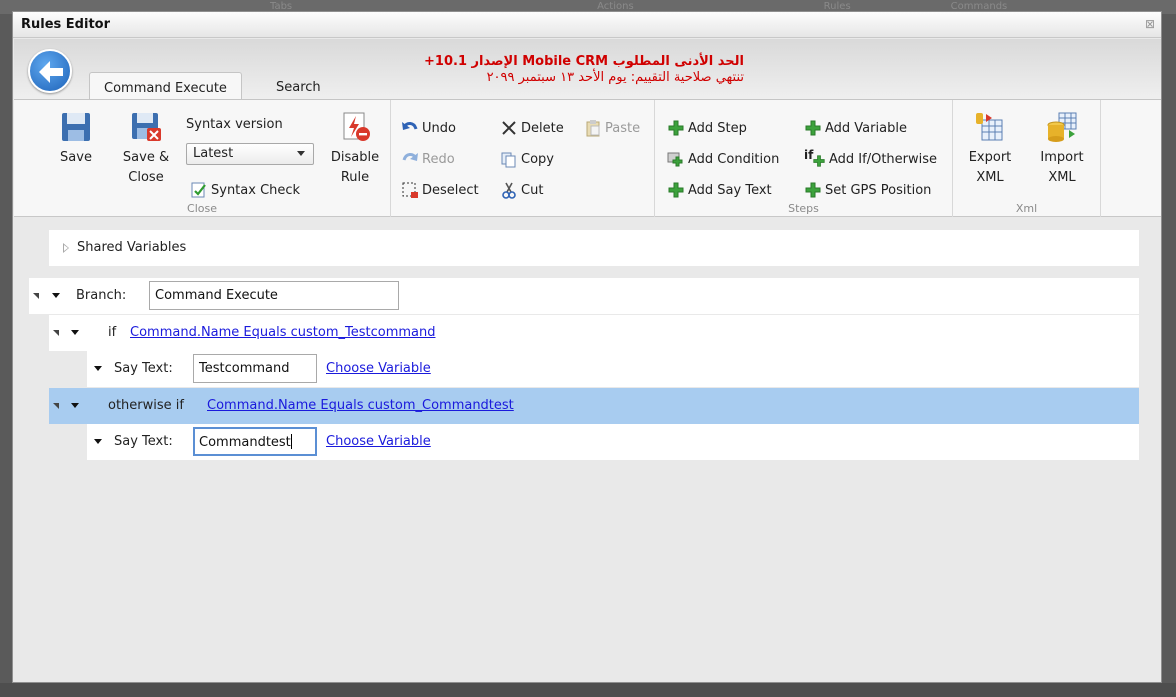 The width and height of the screenshot is (1176, 697). What do you see at coordinates (509, 190) in the screenshot?
I see `scissors-icon` at bounding box center [509, 190].